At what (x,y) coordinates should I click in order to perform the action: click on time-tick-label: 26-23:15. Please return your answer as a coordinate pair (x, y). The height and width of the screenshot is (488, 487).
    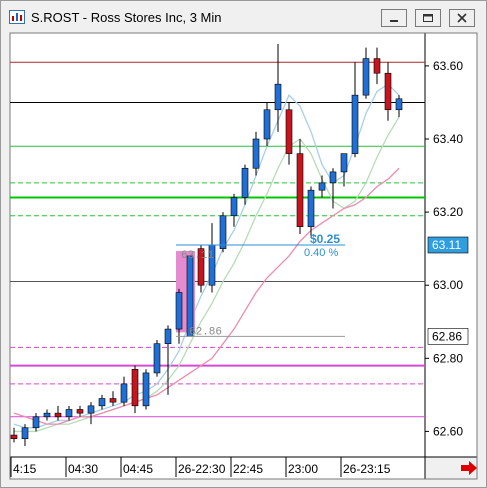
    Looking at the image, I should click on (367, 469).